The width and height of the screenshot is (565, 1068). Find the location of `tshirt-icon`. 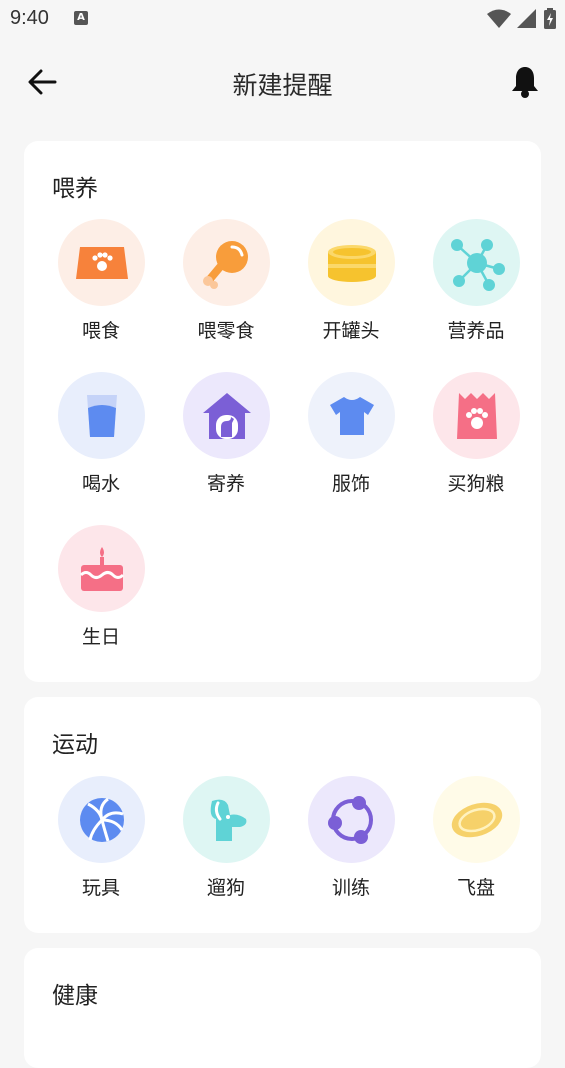

tshirt-icon is located at coordinates (351, 415).